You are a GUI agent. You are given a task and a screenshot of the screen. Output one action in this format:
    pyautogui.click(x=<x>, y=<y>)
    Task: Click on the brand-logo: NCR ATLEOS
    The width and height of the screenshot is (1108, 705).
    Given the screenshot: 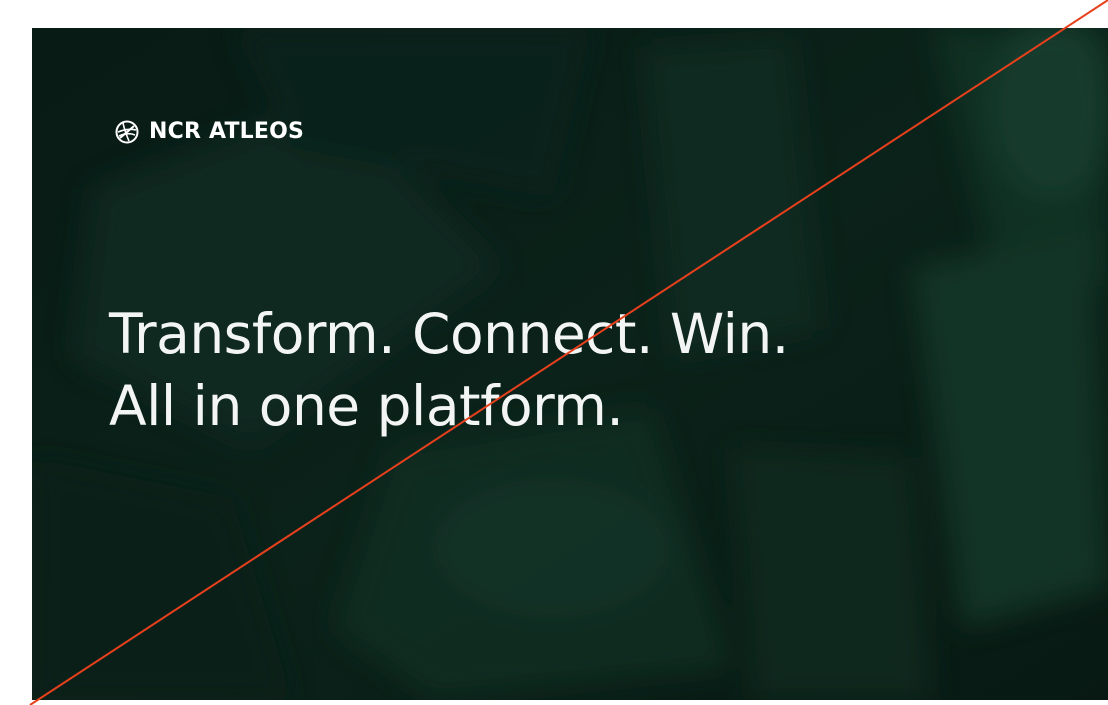 What is the action you would take?
    pyautogui.click(x=209, y=132)
    